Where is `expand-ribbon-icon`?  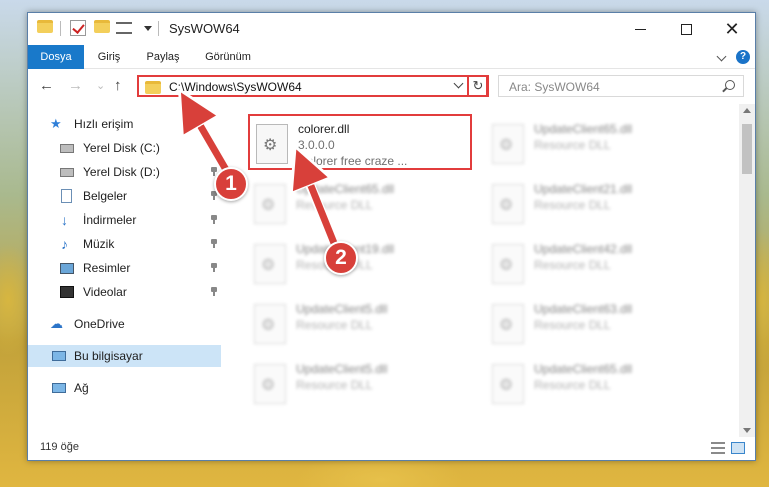
expand-ribbon-icon is located at coordinates (721, 56).